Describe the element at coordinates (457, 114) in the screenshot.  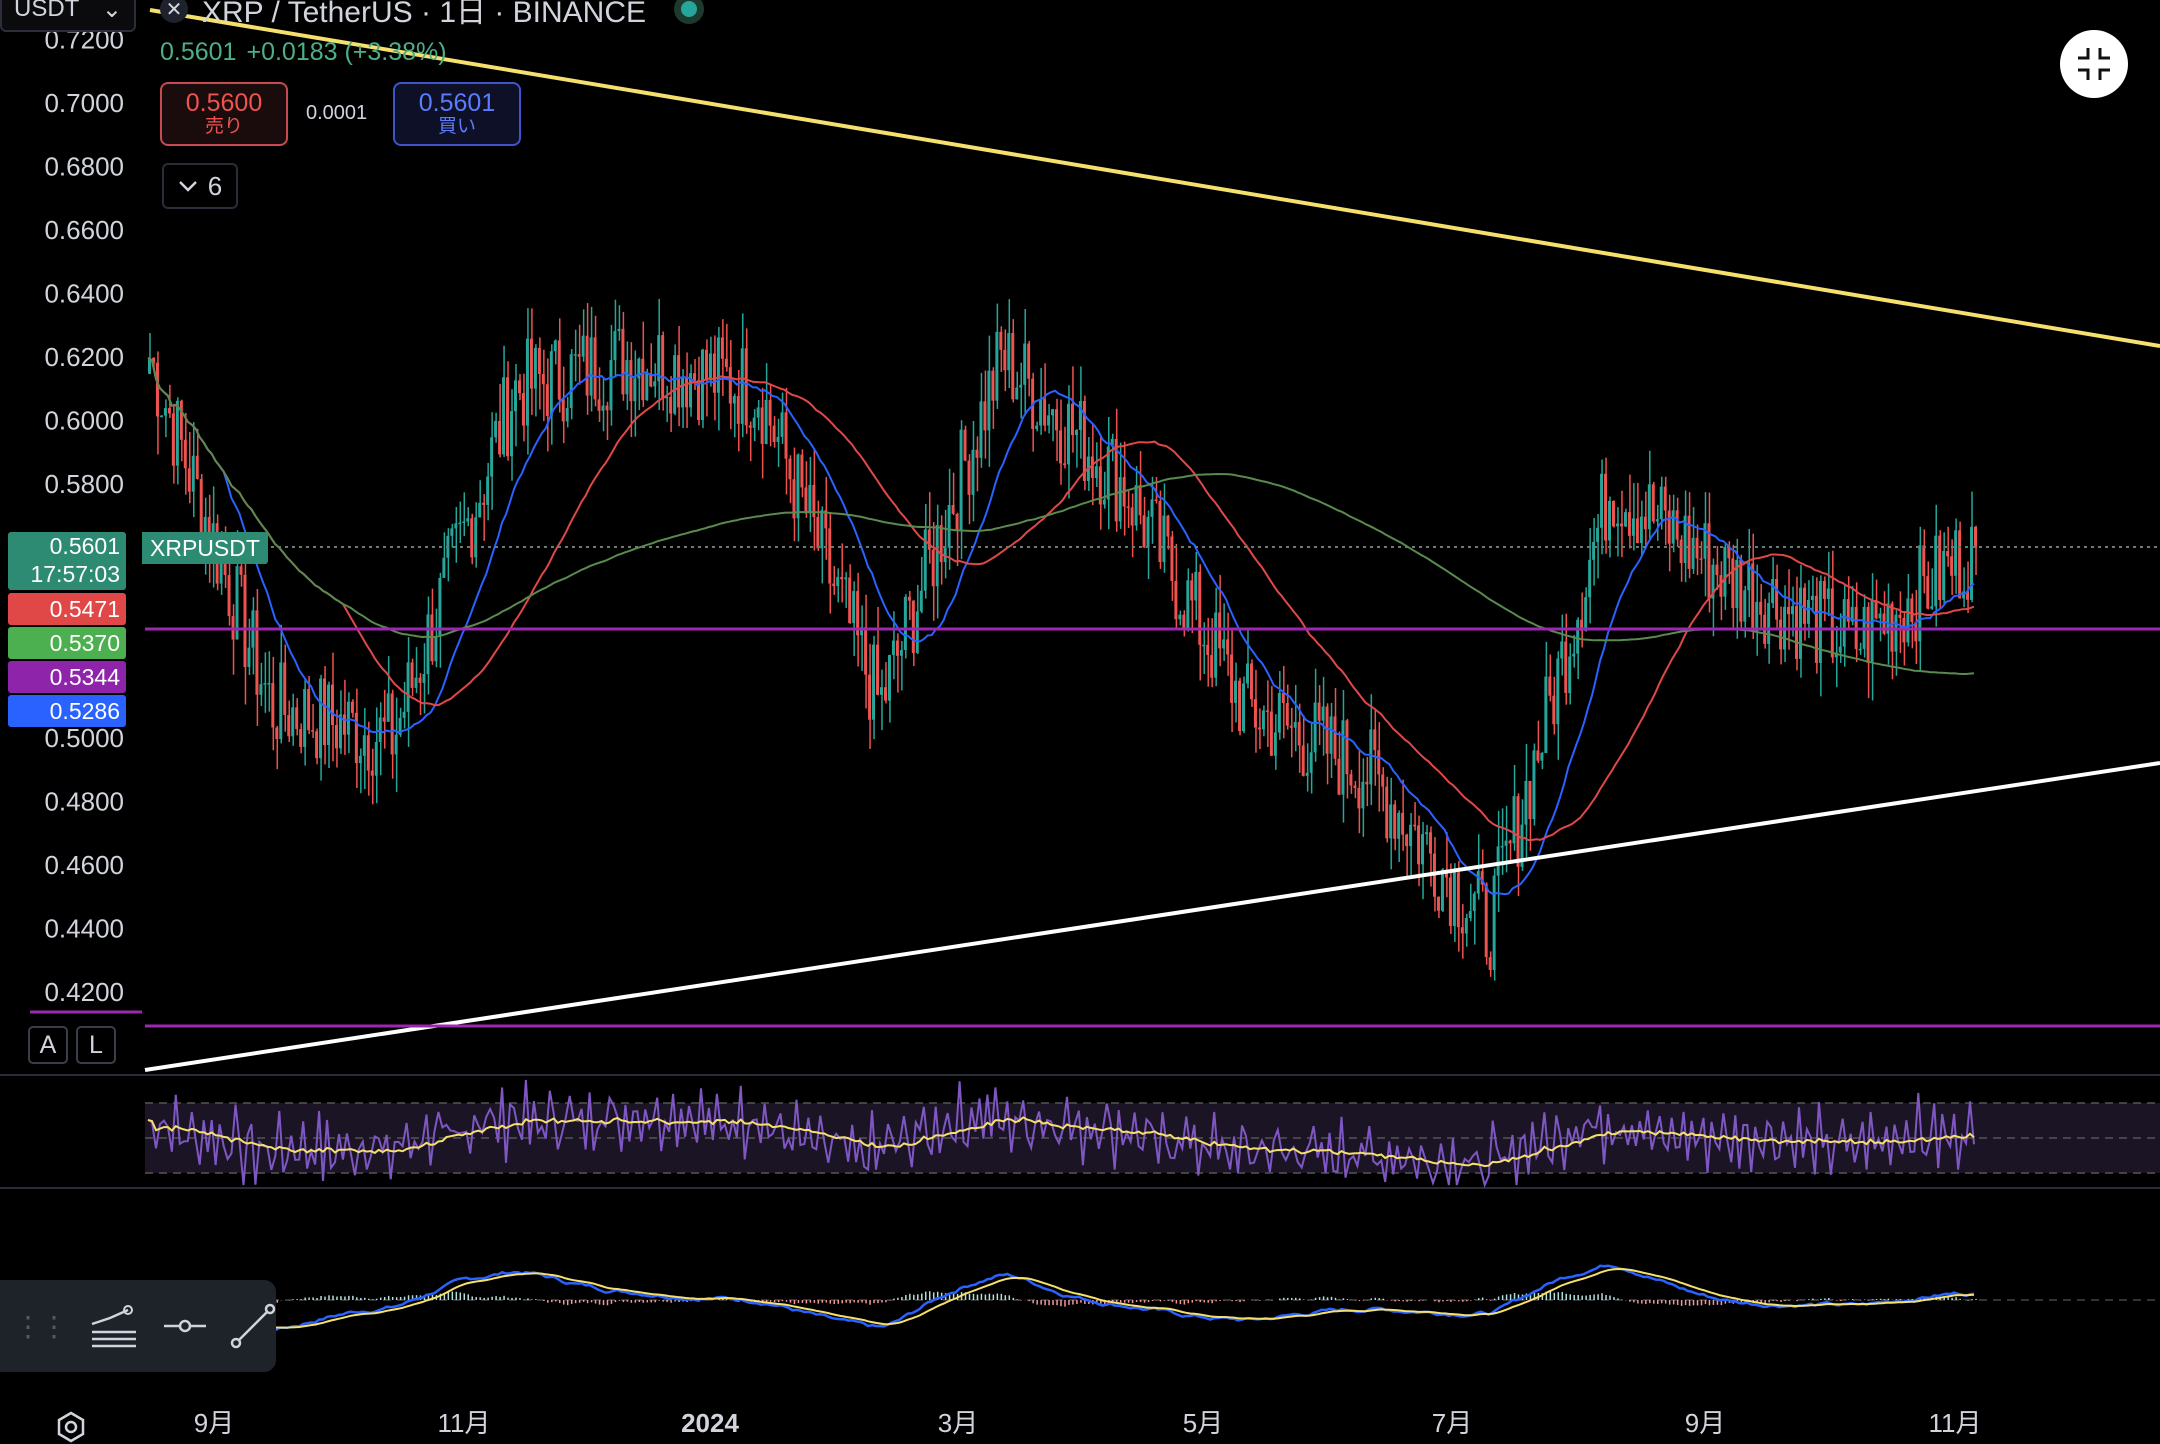
I see `buy-button: 0.5601 買い` at that location.